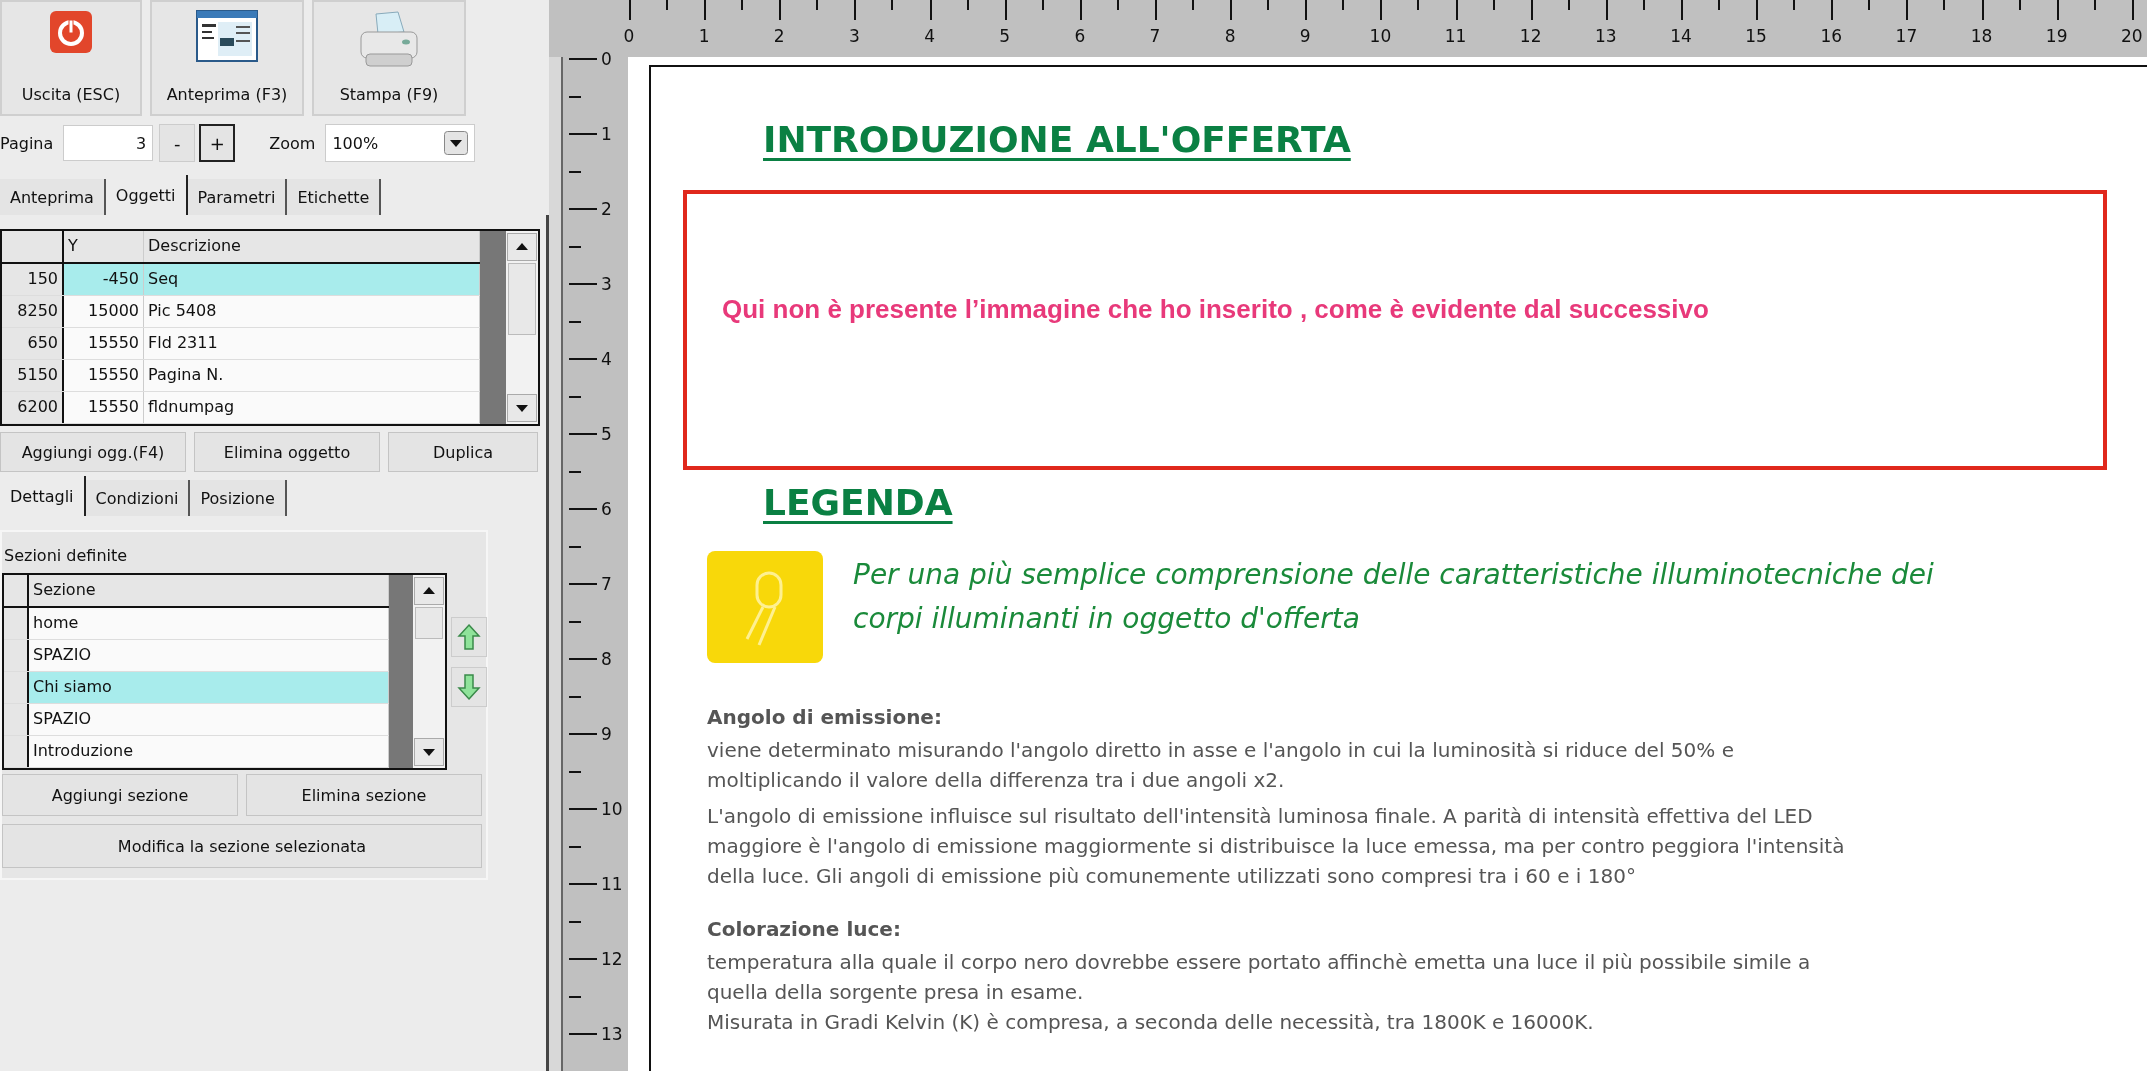 This screenshot has height=1071, width=2147. What do you see at coordinates (1220, 765) in the screenshot?
I see `paragraph: viene determinato misurando l'angolo diretto in asse e l'angolo in cui la luminosità si riduce del 50% e moltiplicando il valore della differenza tra i due angoli x2.` at bounding box center [1220, 765].